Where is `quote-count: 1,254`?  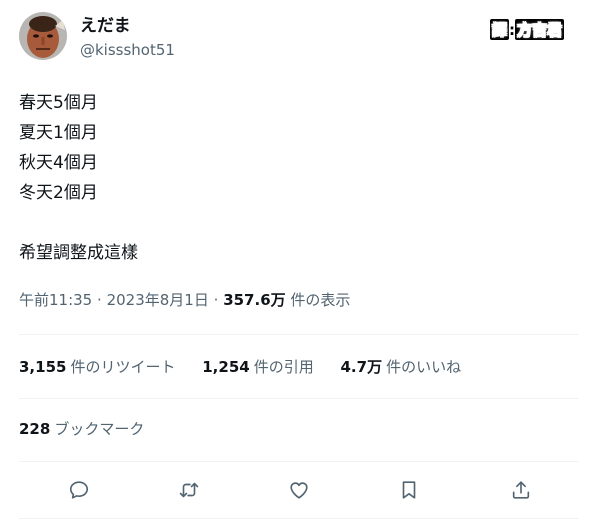 quote-count: 1,254 is located at coordinates (226, 367).